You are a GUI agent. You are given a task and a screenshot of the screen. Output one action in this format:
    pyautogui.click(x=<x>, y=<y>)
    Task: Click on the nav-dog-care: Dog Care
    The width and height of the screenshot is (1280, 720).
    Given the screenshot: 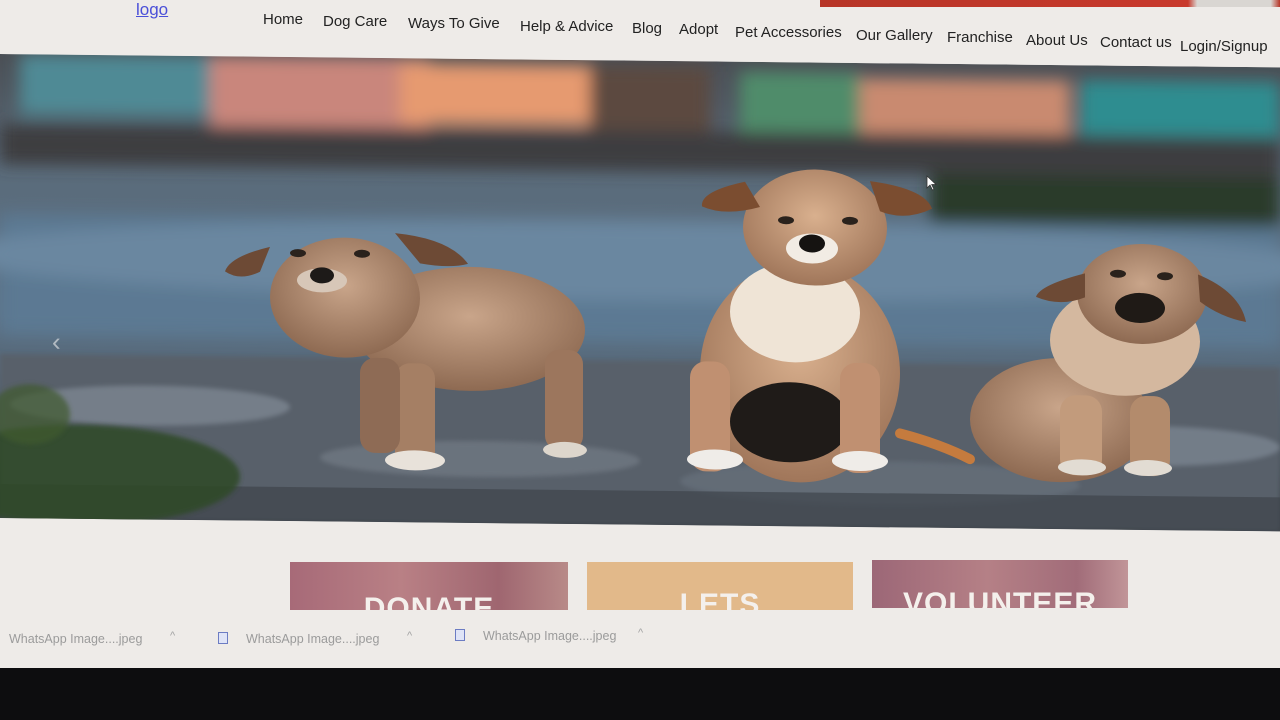 What is the action you would take?
    pyautogui.click(x=355, y=21)
    